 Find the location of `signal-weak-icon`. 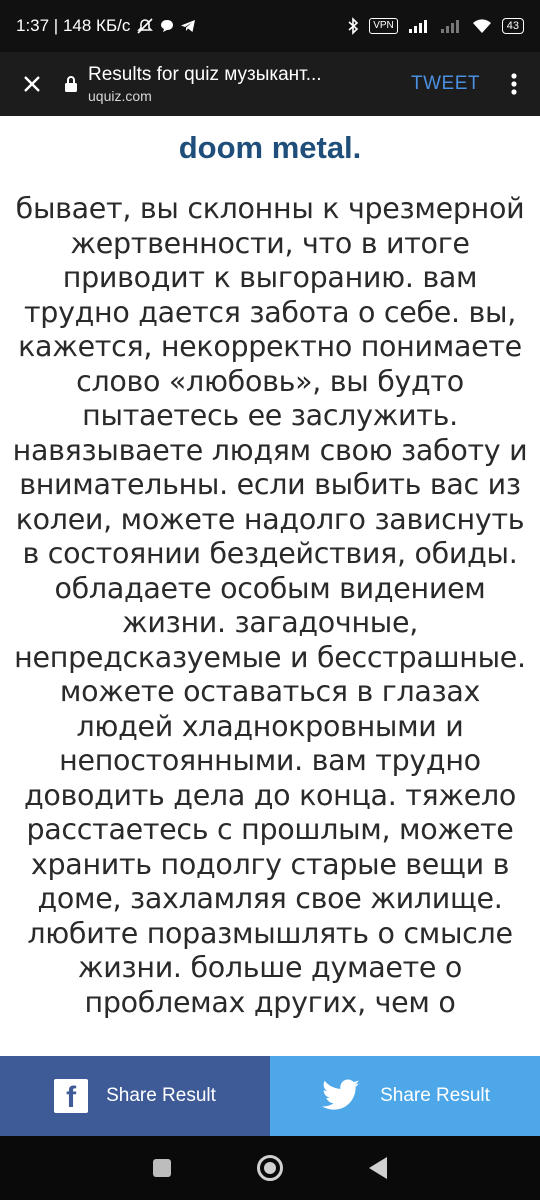

signal-weak-icon is located at coordinates (451, 26).